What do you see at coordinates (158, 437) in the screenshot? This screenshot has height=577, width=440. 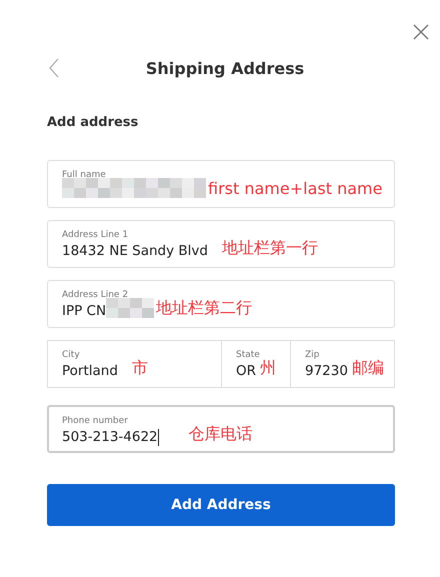 I see `text-caret` at bounding box center [158, 437].